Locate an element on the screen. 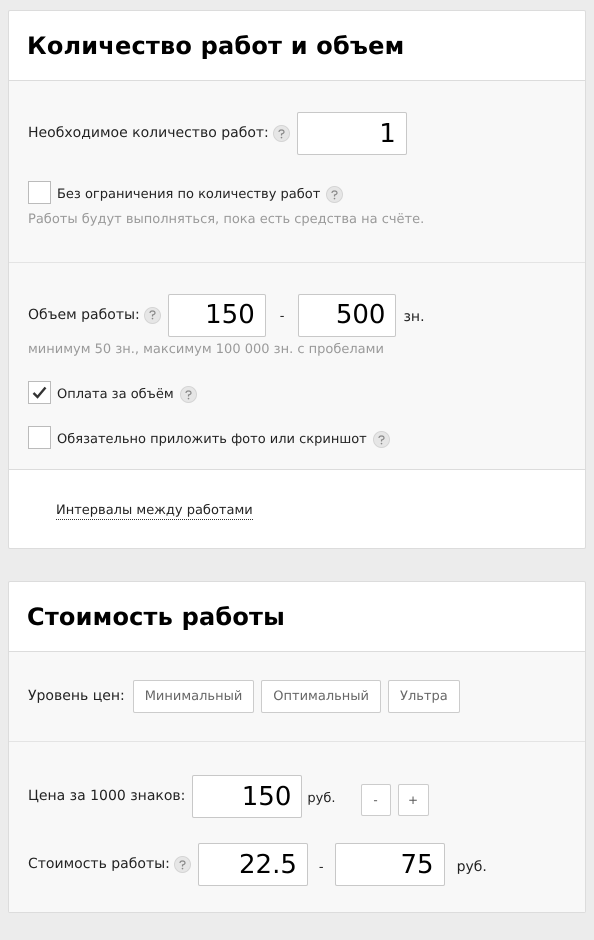 This screenshot has height=940, width=594. hint-text: минимум 50 зн., максимум 100 000 зн. с пробелами is located at coordinates (206, 349).